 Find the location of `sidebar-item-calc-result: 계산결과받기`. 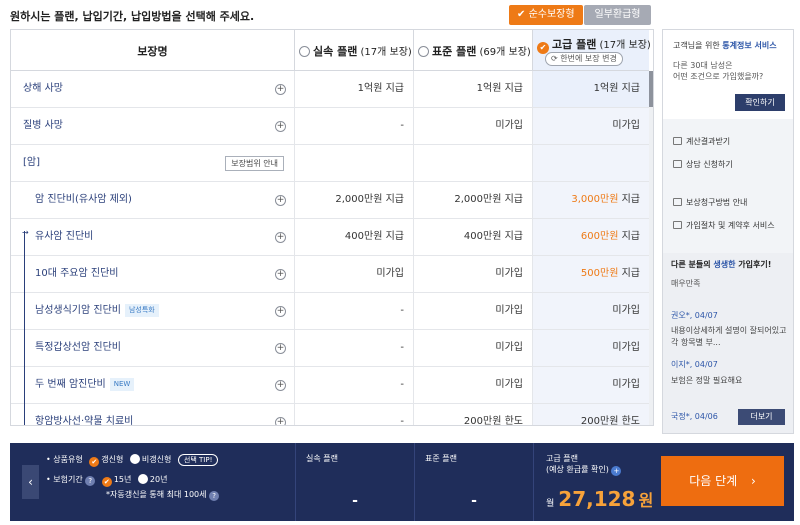

sidebar-item-calc-result: 계산결과받기 is located at coordinates (701, 141).